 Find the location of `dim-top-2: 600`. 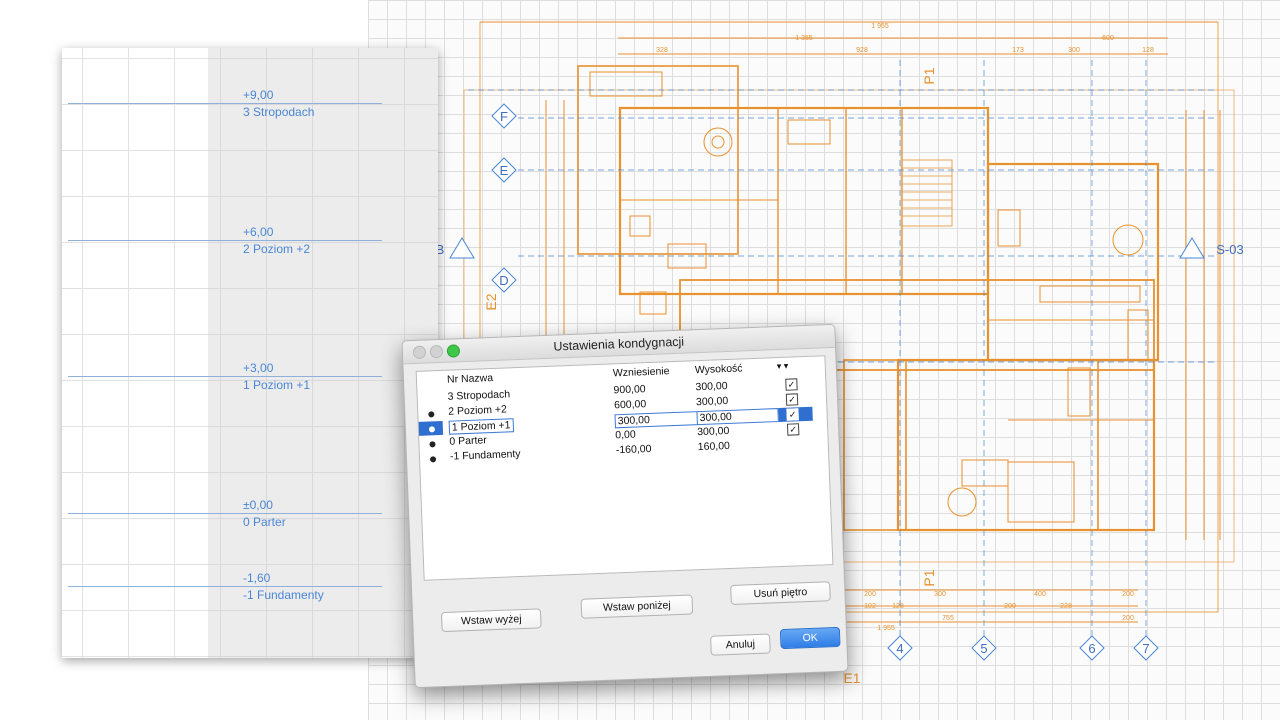

dim-top-2: 600 is located at coordinates (1108, 38).